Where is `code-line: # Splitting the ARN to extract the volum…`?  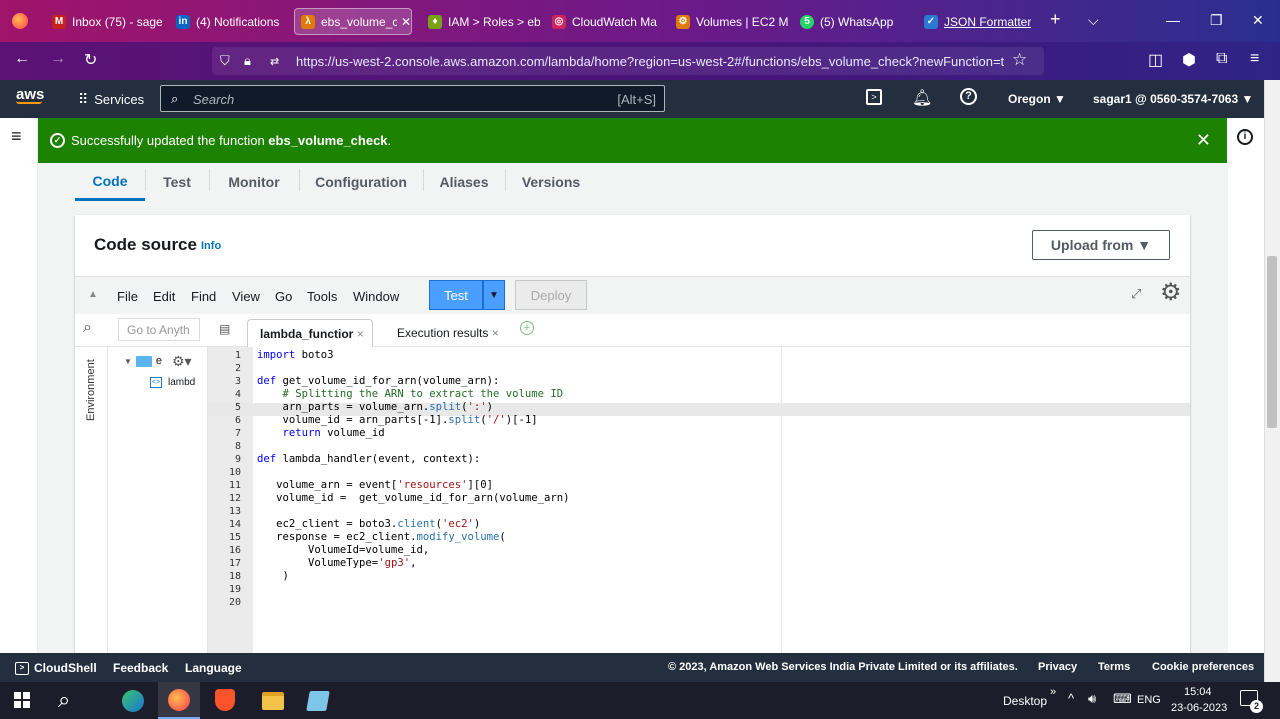
code-line: # Splitting the ARN to extract the volum… is located at coordinates (410, 394).